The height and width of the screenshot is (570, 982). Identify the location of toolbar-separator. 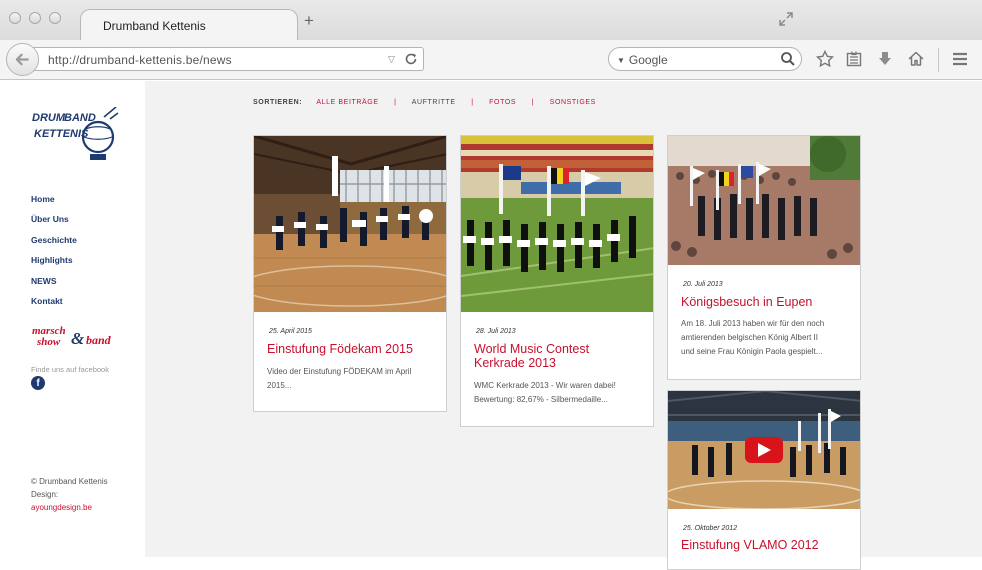
(938, 60).